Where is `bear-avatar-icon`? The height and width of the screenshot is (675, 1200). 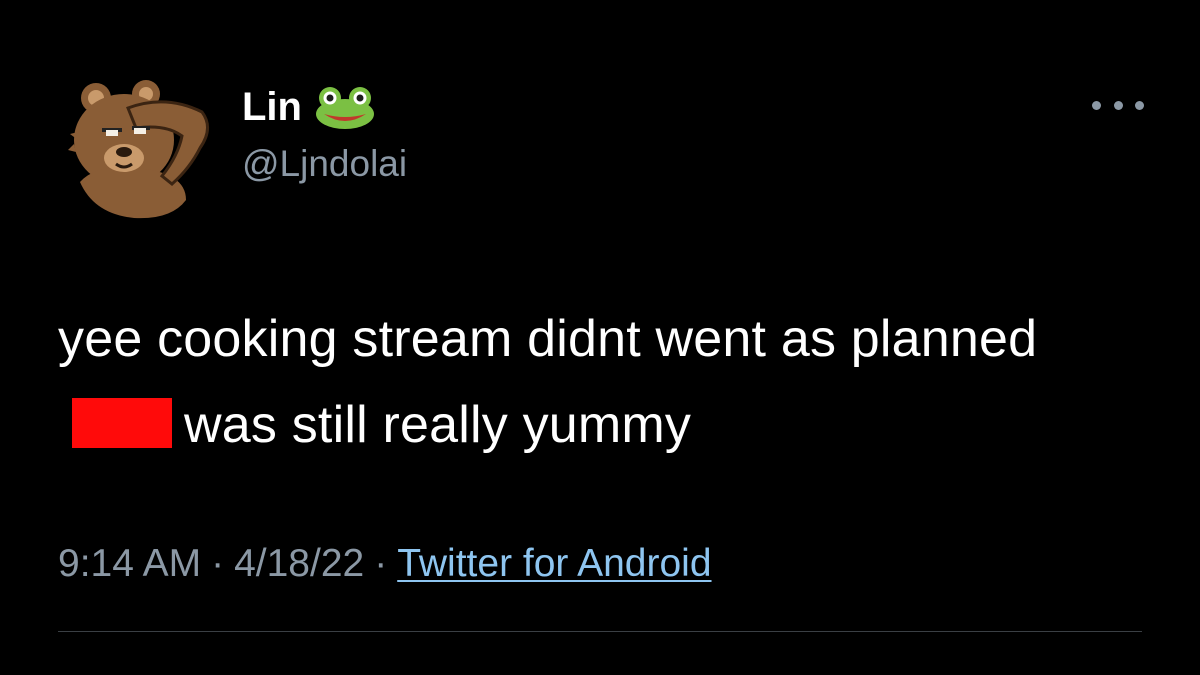
bear-avatar-icon is located at coordinates (138, 149).